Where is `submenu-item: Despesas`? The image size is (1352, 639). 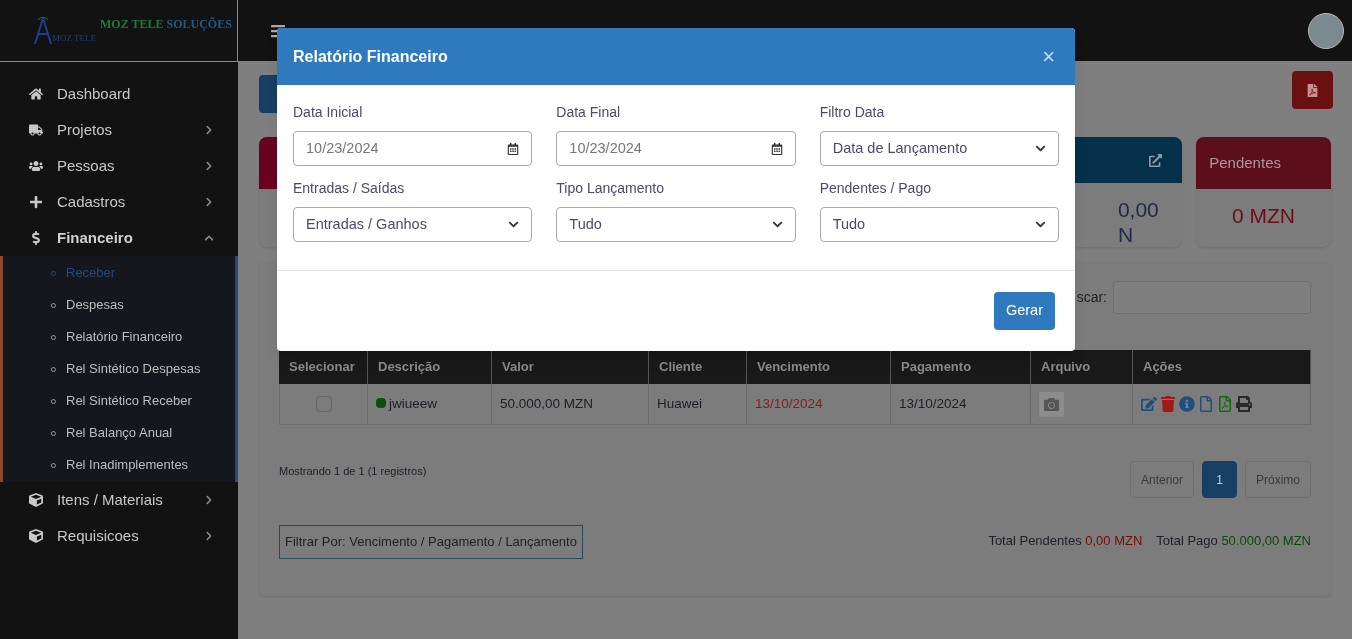 submenu-item: Despesas is located at coordinates (119, 305).